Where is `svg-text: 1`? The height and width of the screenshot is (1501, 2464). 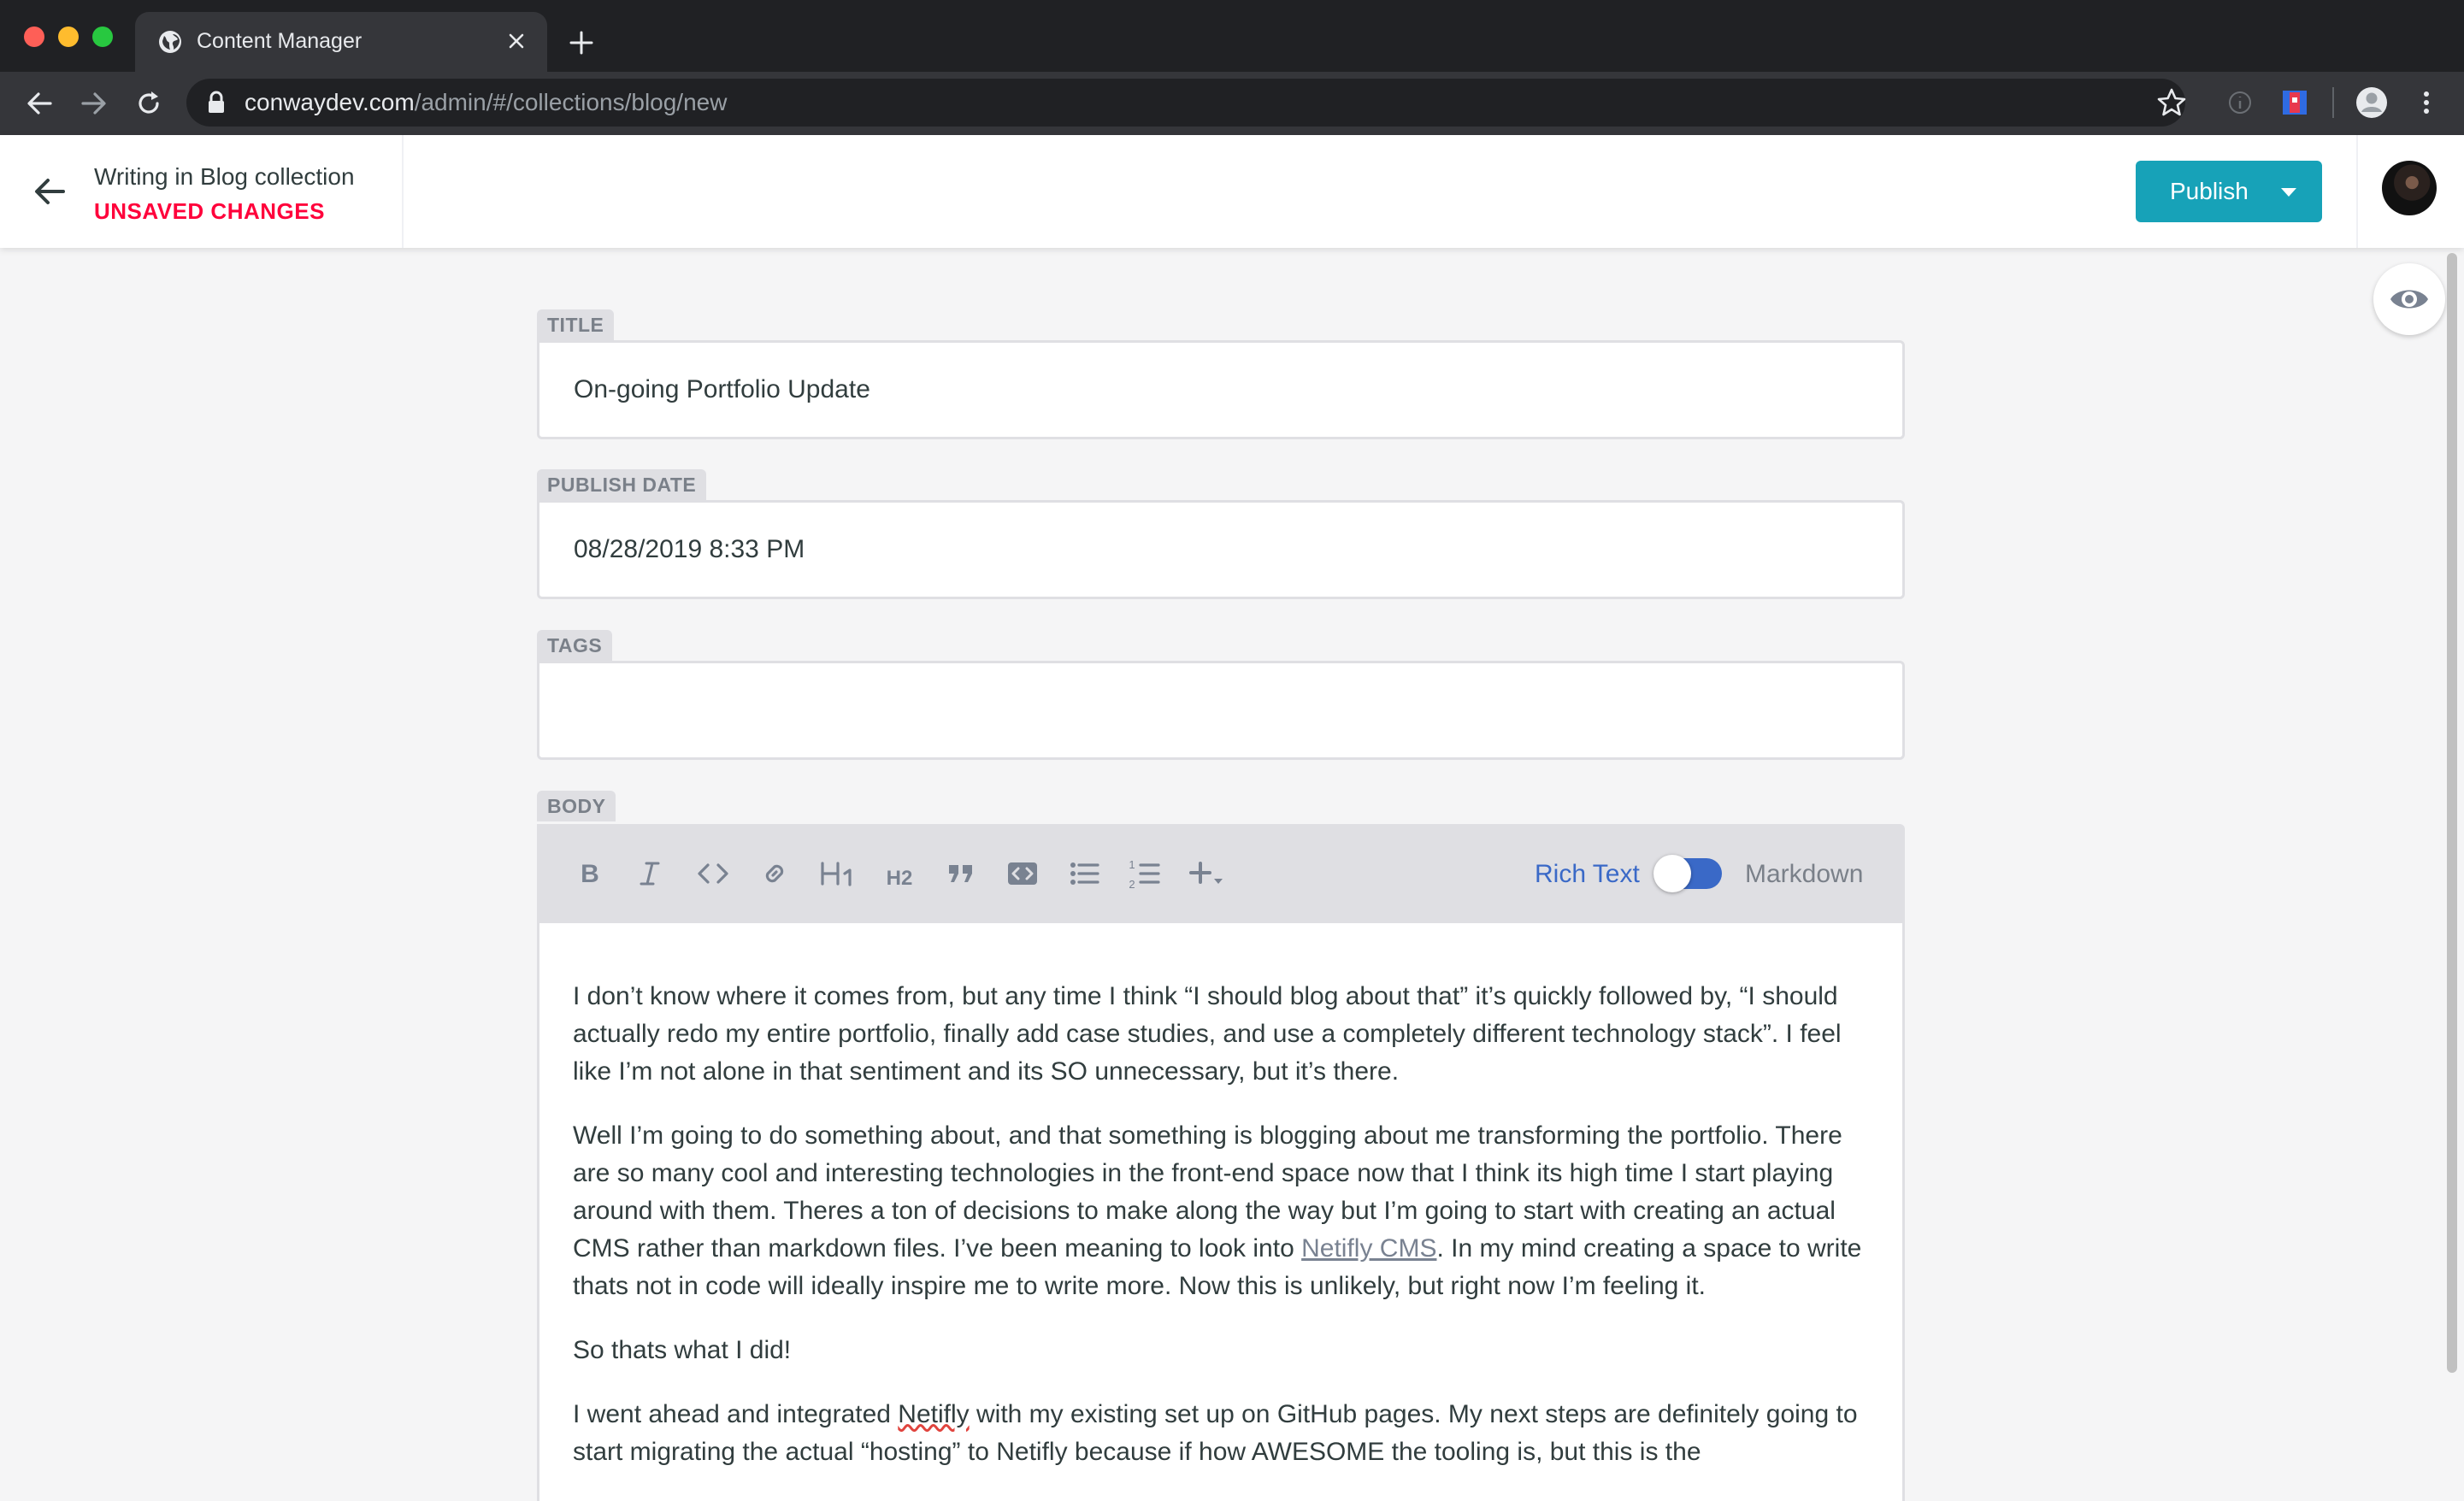 svg-text: 1 is located at coordinates (1132, 864).